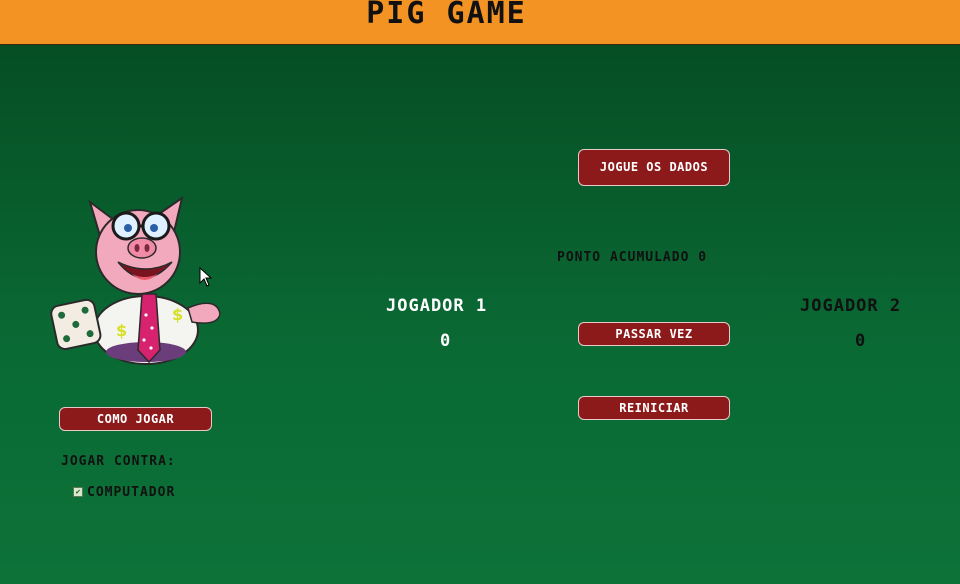 The height and width of the screenshot is (584, 960). I want to click on computer-checkbox: ✔, so click(78, 492).